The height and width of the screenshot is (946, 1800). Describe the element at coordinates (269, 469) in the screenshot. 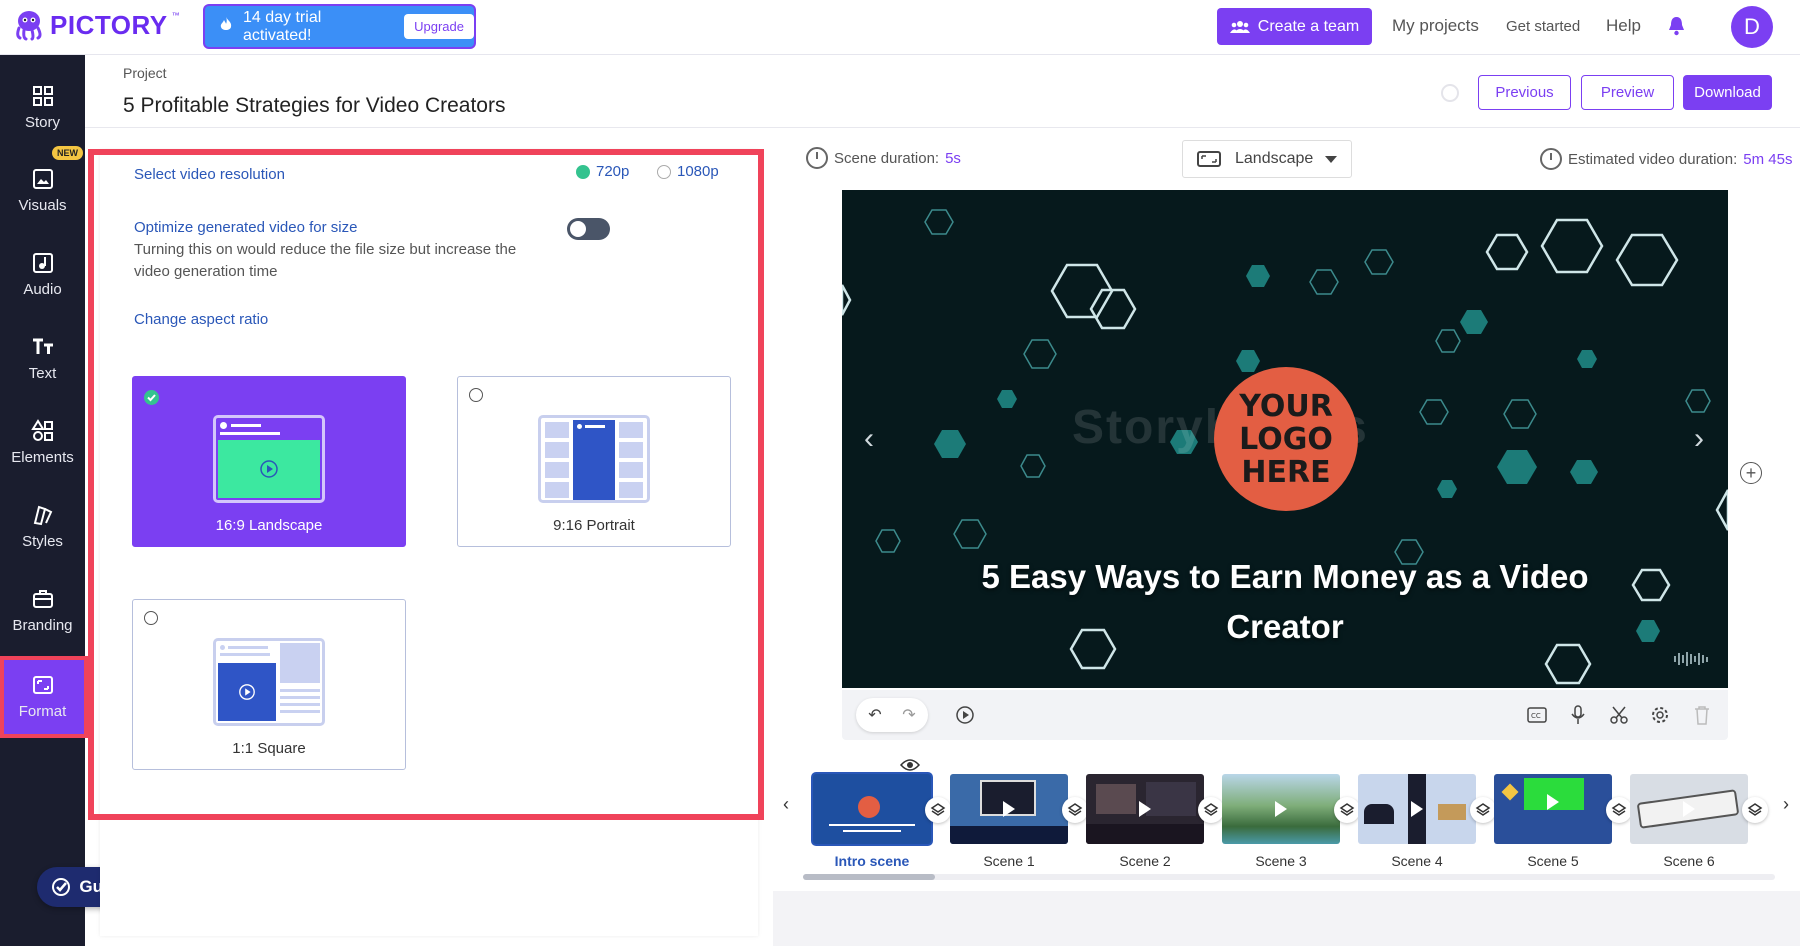

I see `play-circle-icon` at that location.